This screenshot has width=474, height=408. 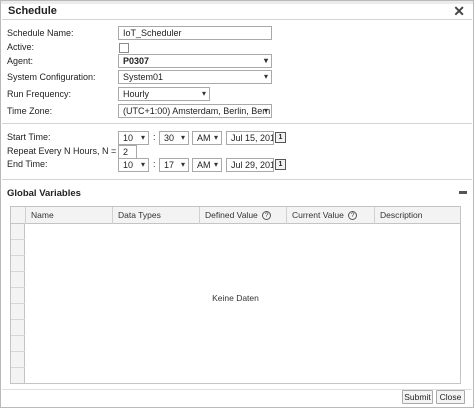 I want to click on dialog-header: Schedule ✕, so click(x=237, y=11).